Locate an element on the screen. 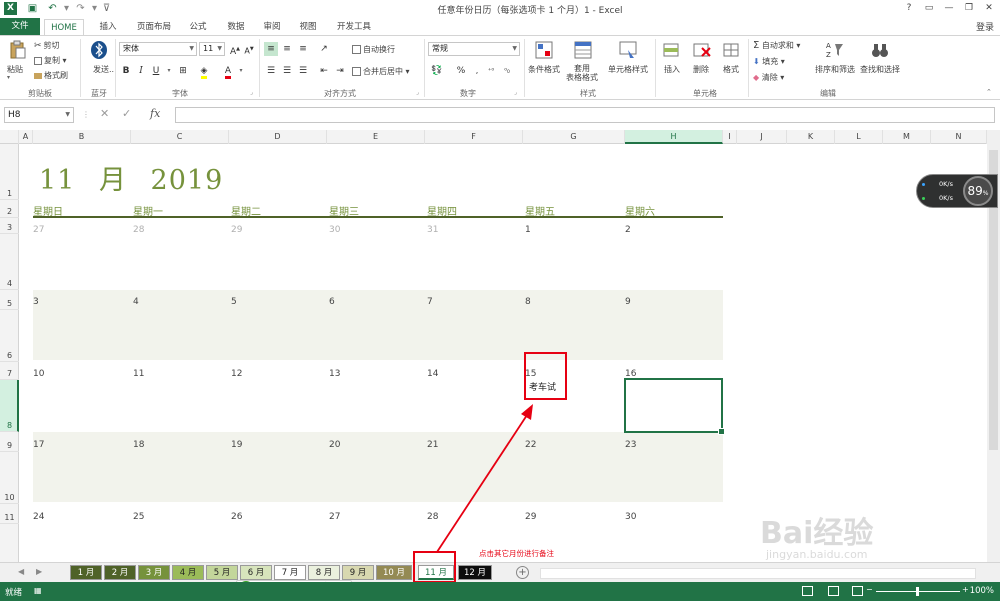  column-header-g: G is located at coordinates (574, 137).